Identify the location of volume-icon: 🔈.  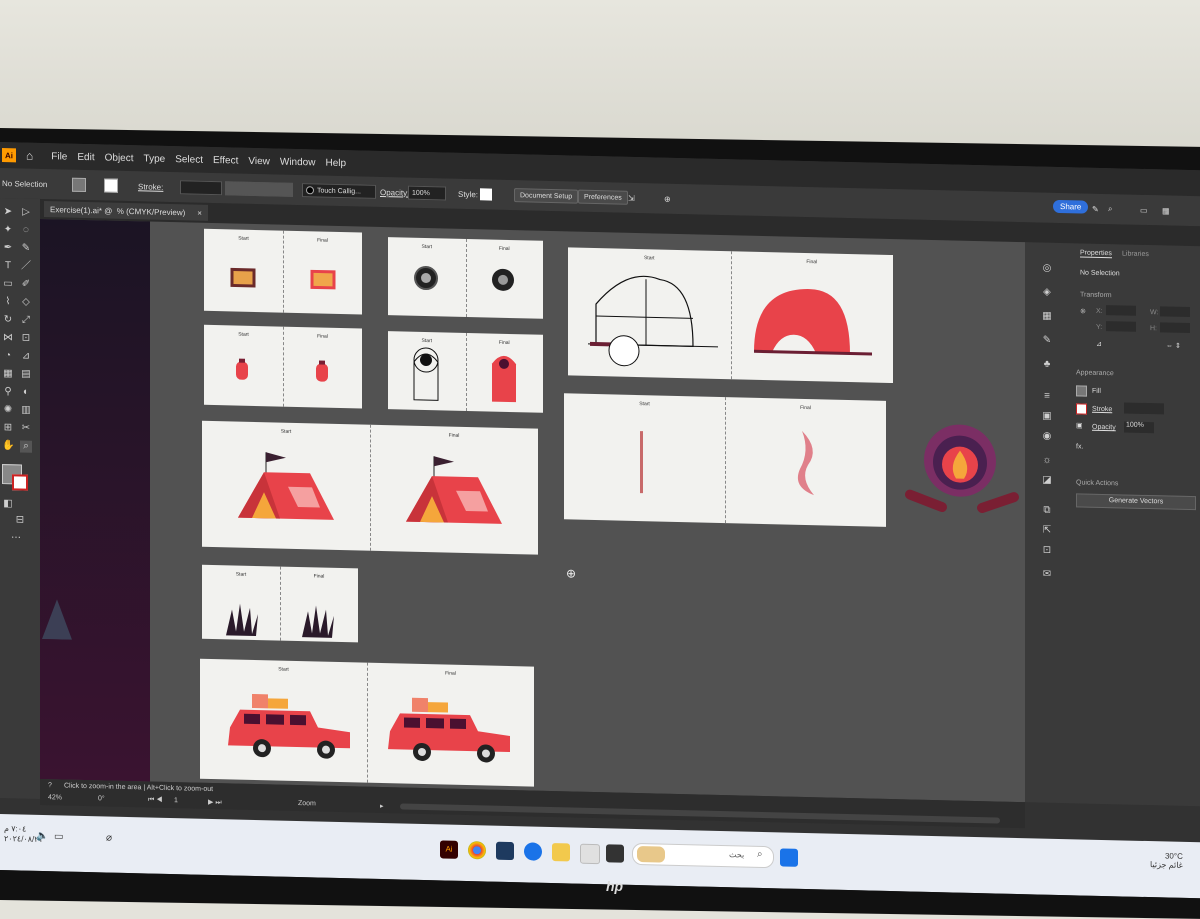
(42, 836).